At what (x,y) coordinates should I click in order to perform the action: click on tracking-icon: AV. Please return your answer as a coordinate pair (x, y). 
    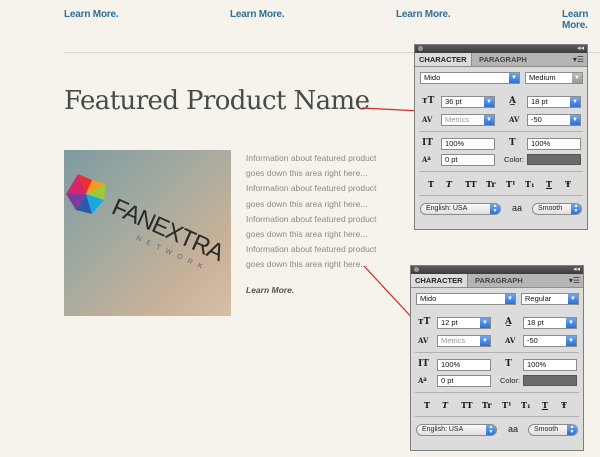
    Looking at the image, I should click on (510, 340).